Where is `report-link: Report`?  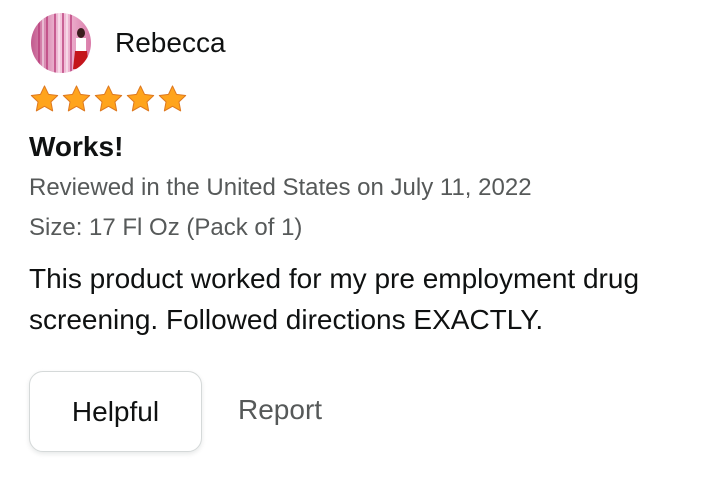 report-link: Report is located at coordinates (280, 410).